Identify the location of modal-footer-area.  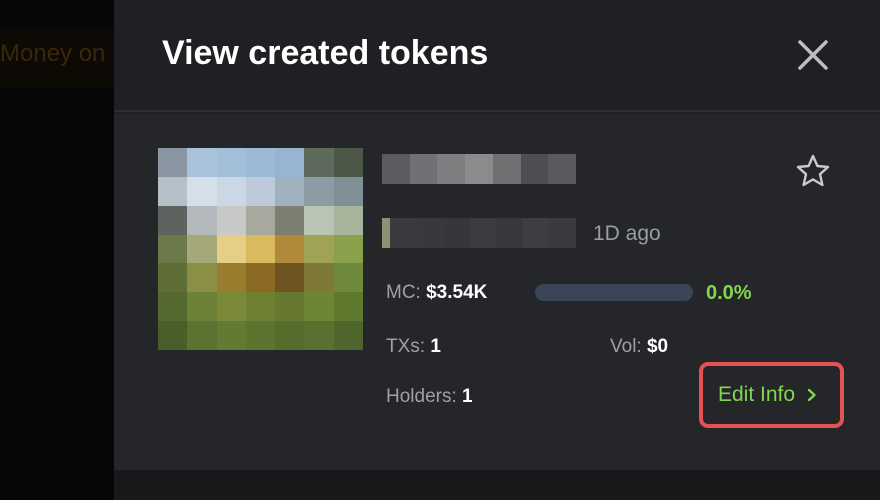
(497, 485).